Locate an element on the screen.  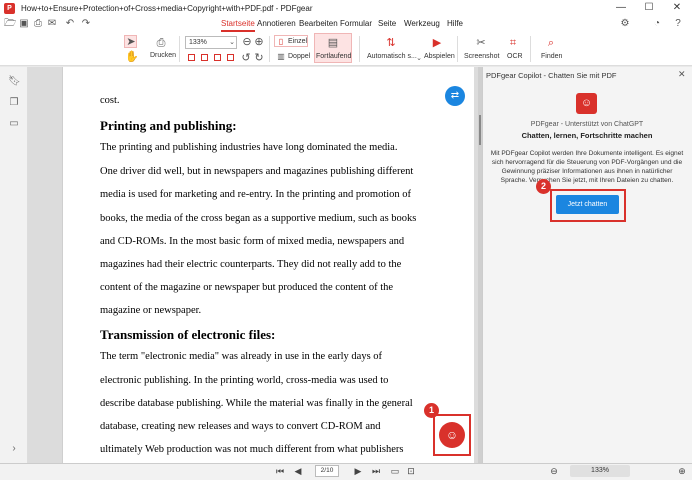
print-button: Drucken is located at coordinates (163, 55).